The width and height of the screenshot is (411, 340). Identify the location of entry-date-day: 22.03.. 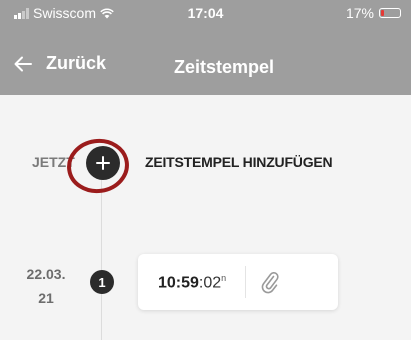
(46, 274).